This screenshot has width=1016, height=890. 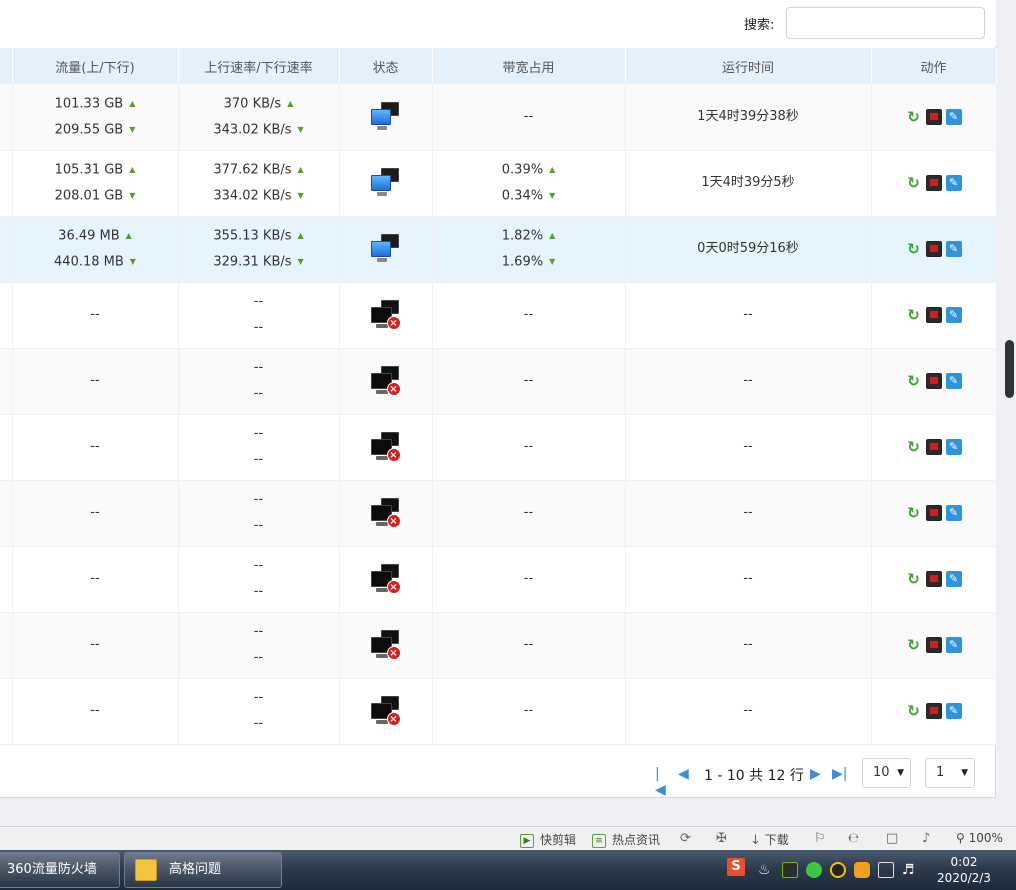 What do you see at coordinates (636, 840) in the screenshot?
I see `hotnews-label: 热点资讯` at bounding box center [636, 840].